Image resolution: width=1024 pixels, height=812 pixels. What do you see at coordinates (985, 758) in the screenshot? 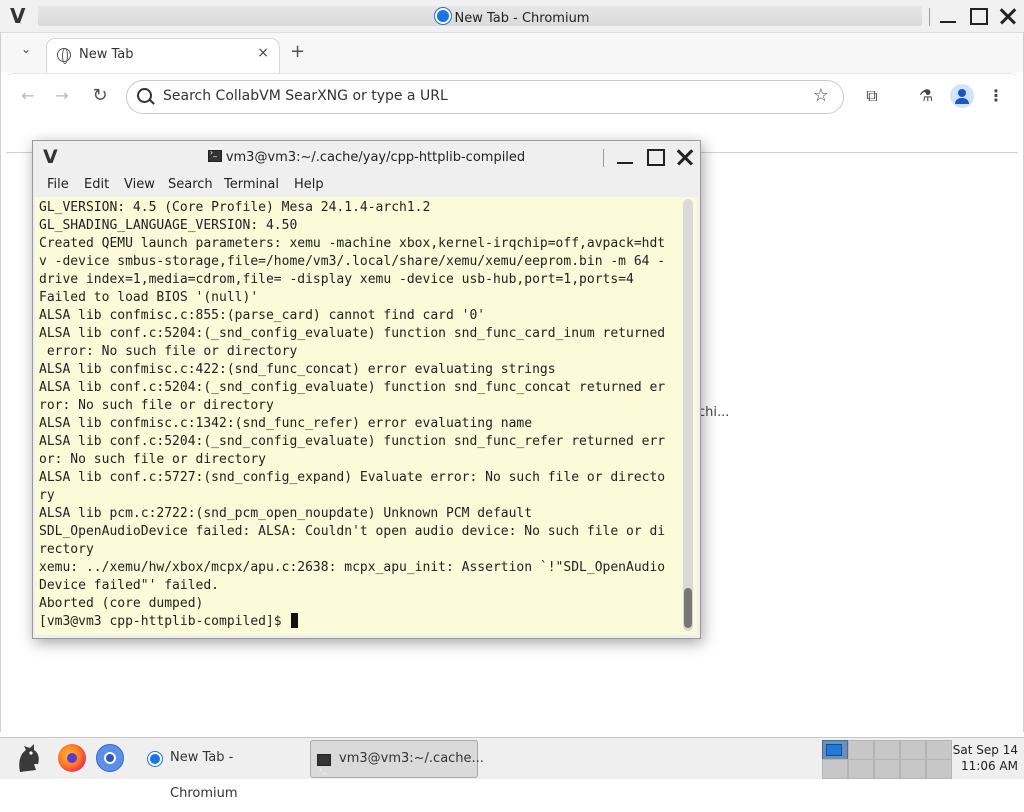
I see `clock: Sat Sep 14 11:06 AM` at bounding box center [985, 758].